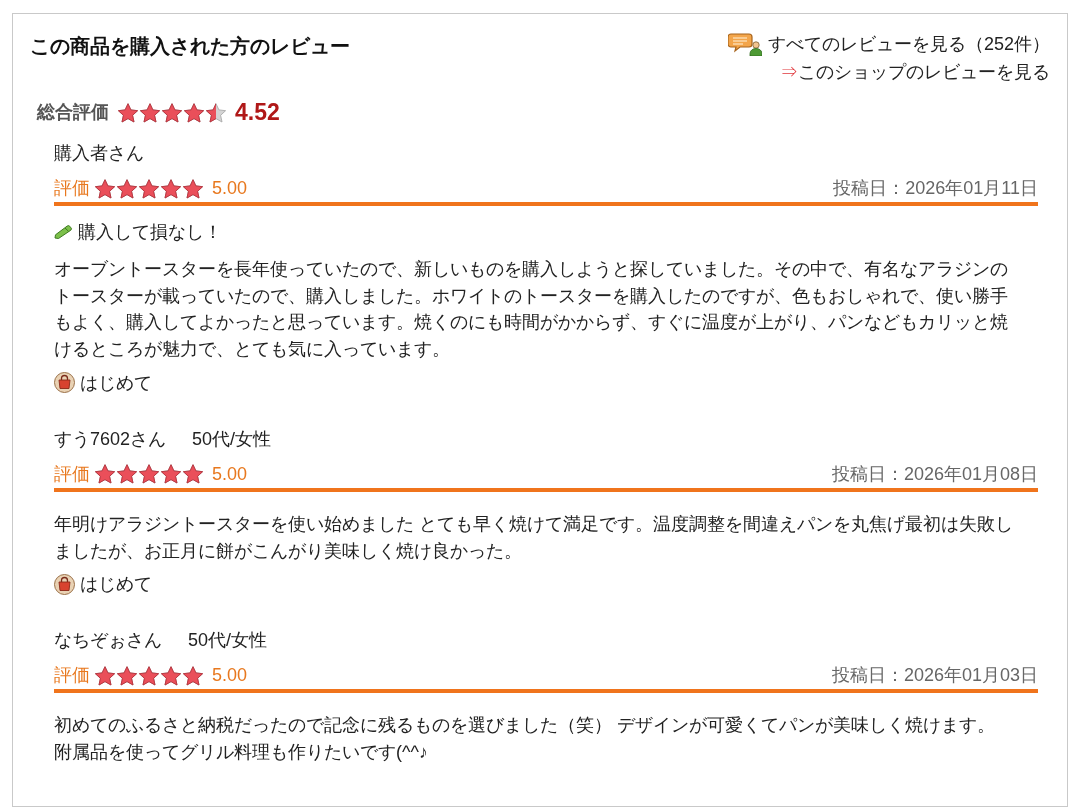  Describe the element at coordinates (934, 676) in the screenshot. I see `post-date: 投稿日：2026年01月03日` at that location.